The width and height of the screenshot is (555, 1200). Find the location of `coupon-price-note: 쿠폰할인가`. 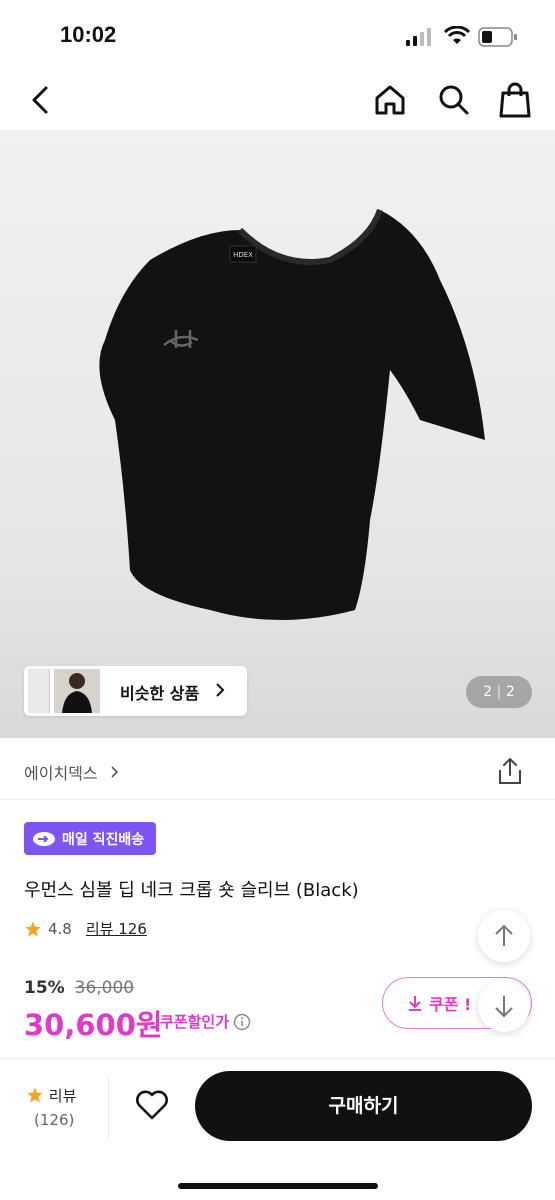

coupon-price-note: 쿠폰할인가 is located at coordinates (205, 1021).